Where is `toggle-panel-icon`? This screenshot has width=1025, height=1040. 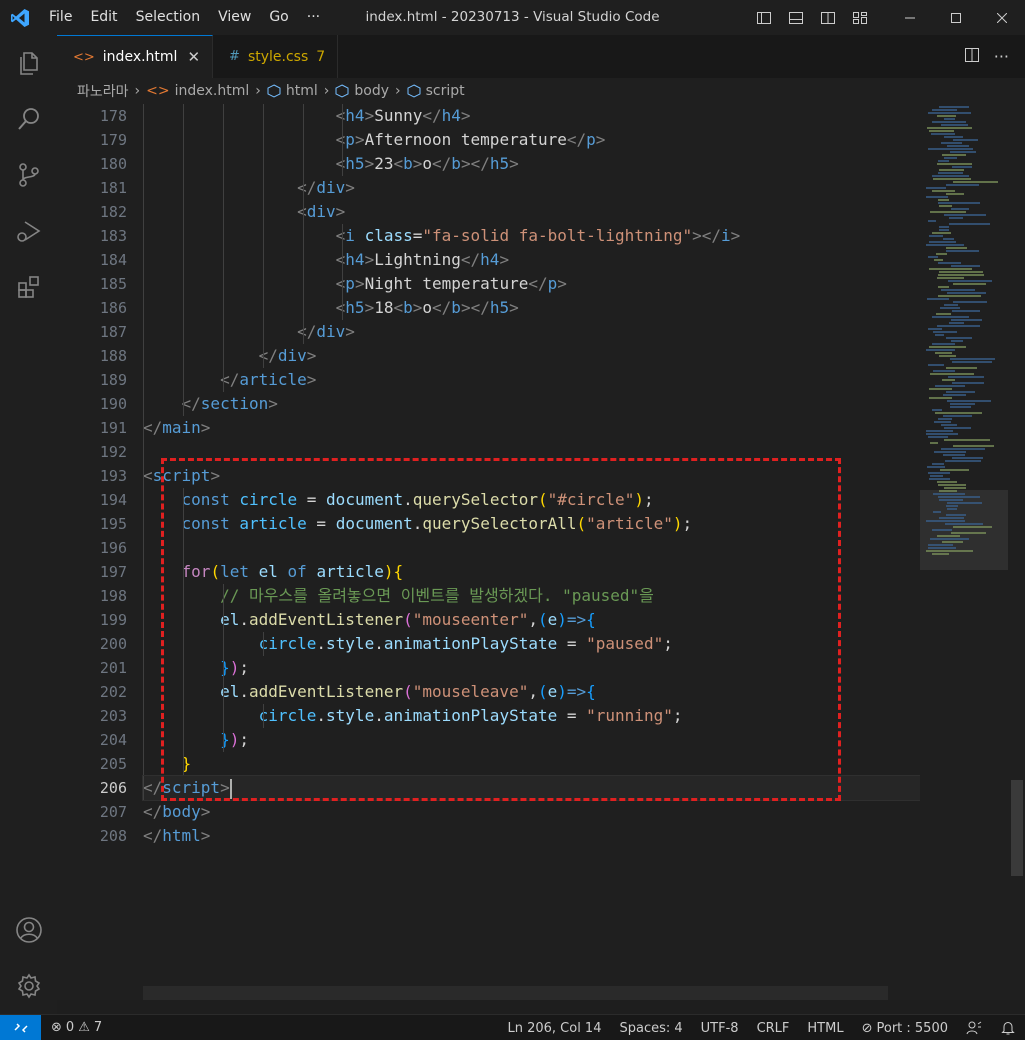
toggle-panel-icon is located at coordinates (796, 18).